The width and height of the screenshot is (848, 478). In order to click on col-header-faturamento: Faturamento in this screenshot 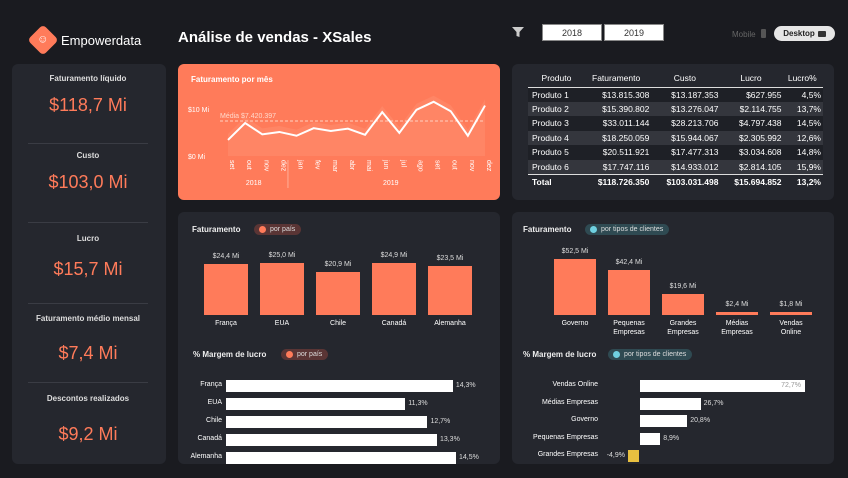, I will do `click(617, 78)`.